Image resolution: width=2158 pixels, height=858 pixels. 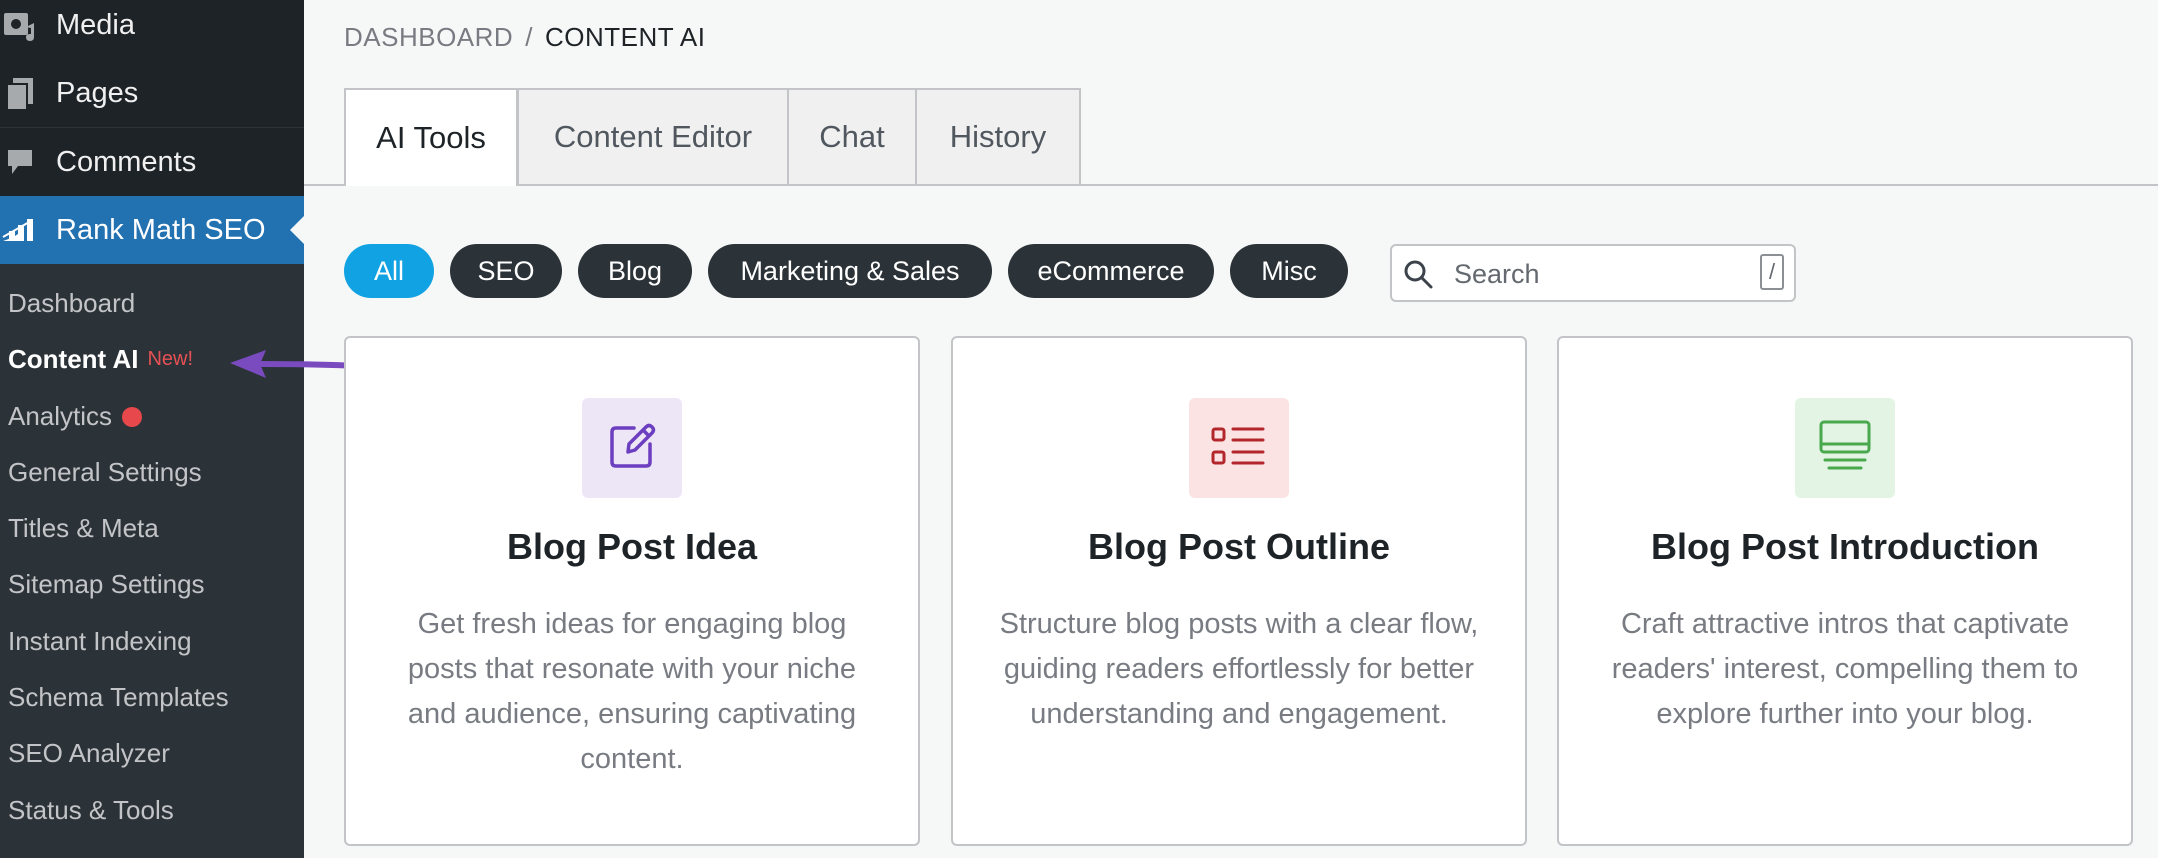 I want to click on submenu-label: General Settings, so click(x=105, y=472).